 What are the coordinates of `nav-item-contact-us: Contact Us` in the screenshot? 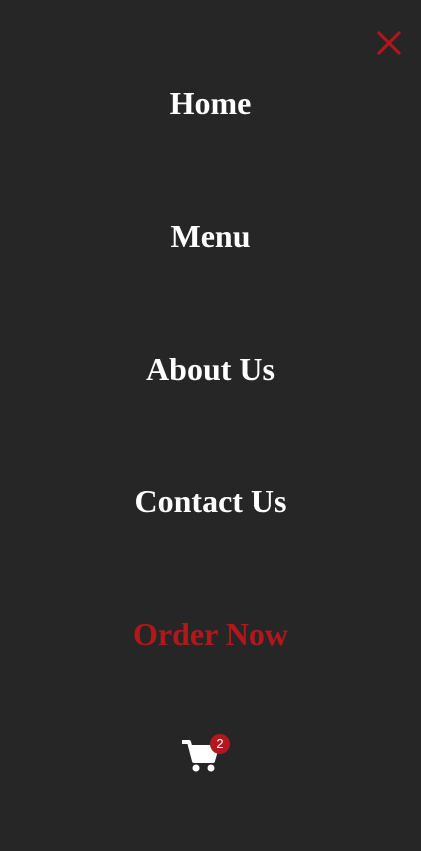 It's located at (210, 501).